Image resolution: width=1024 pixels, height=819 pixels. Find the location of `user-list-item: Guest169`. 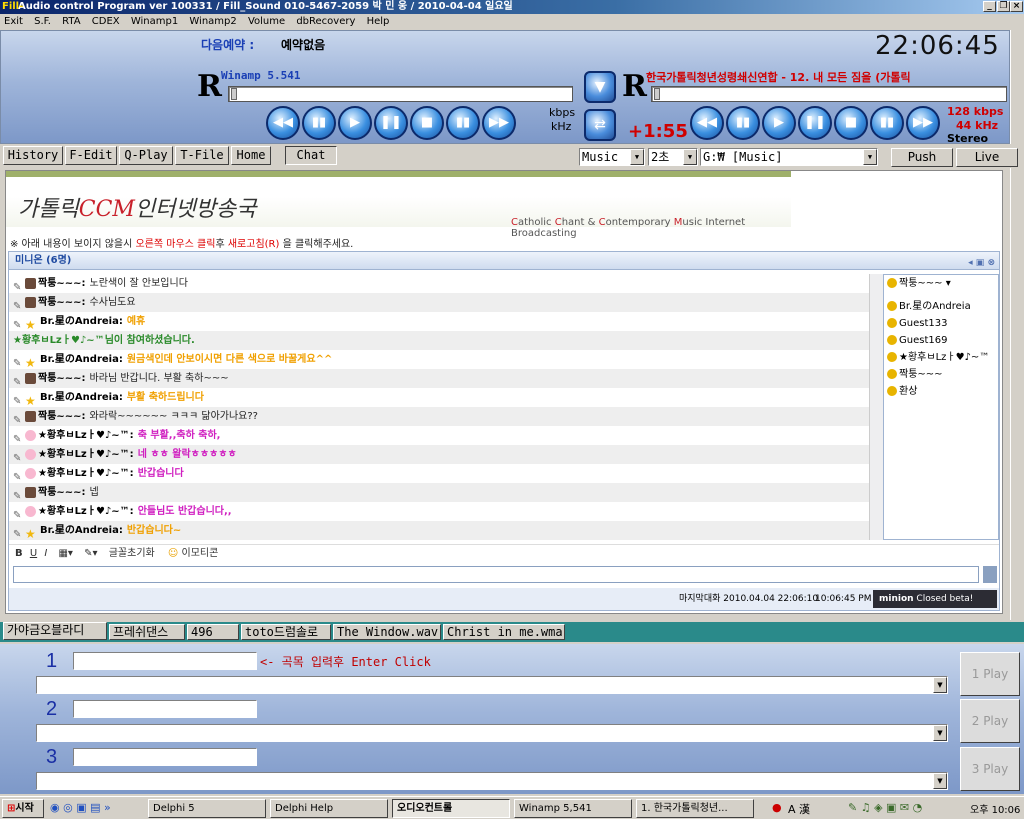

user-list-item: Guest169 is located at coordinates (941, 340).